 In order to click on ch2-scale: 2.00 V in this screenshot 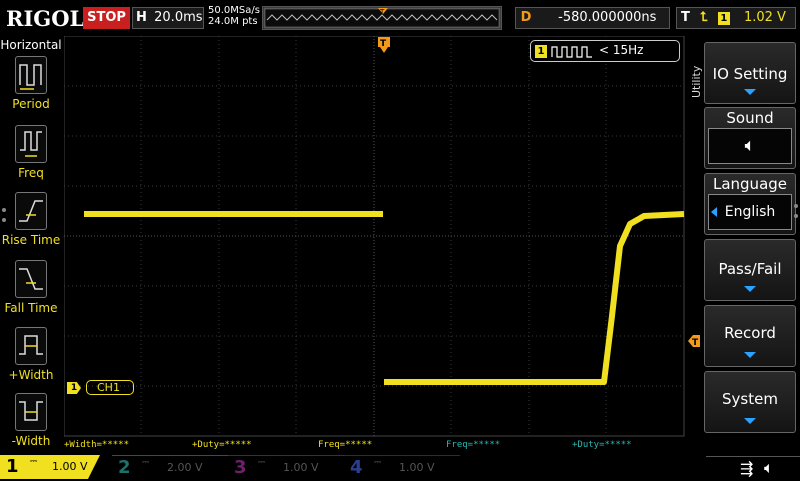, I will do `click(185, 467)`.